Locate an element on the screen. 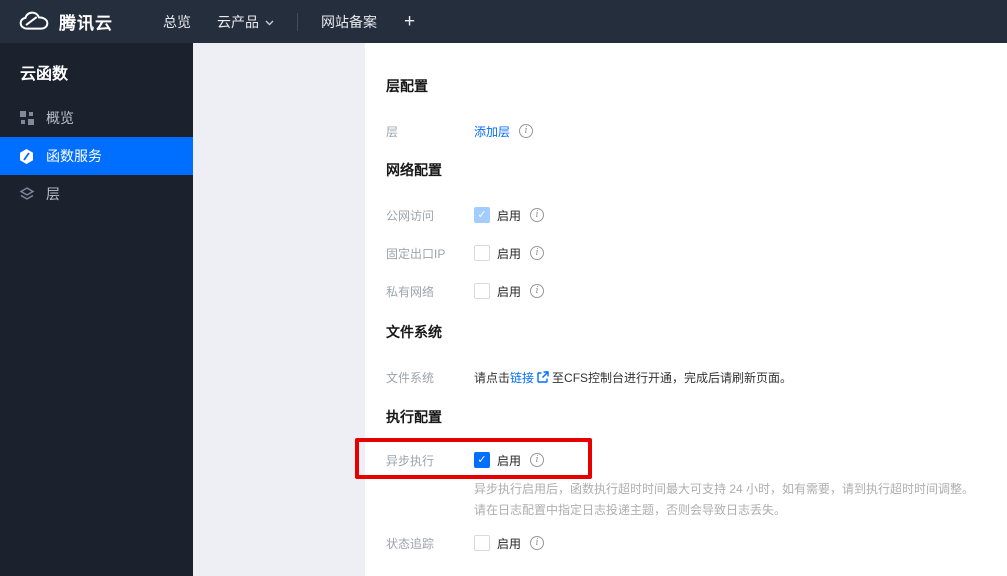 This screenshot has height=576, width=1007. private-network-checkbox is located at coordinates (482, 291).